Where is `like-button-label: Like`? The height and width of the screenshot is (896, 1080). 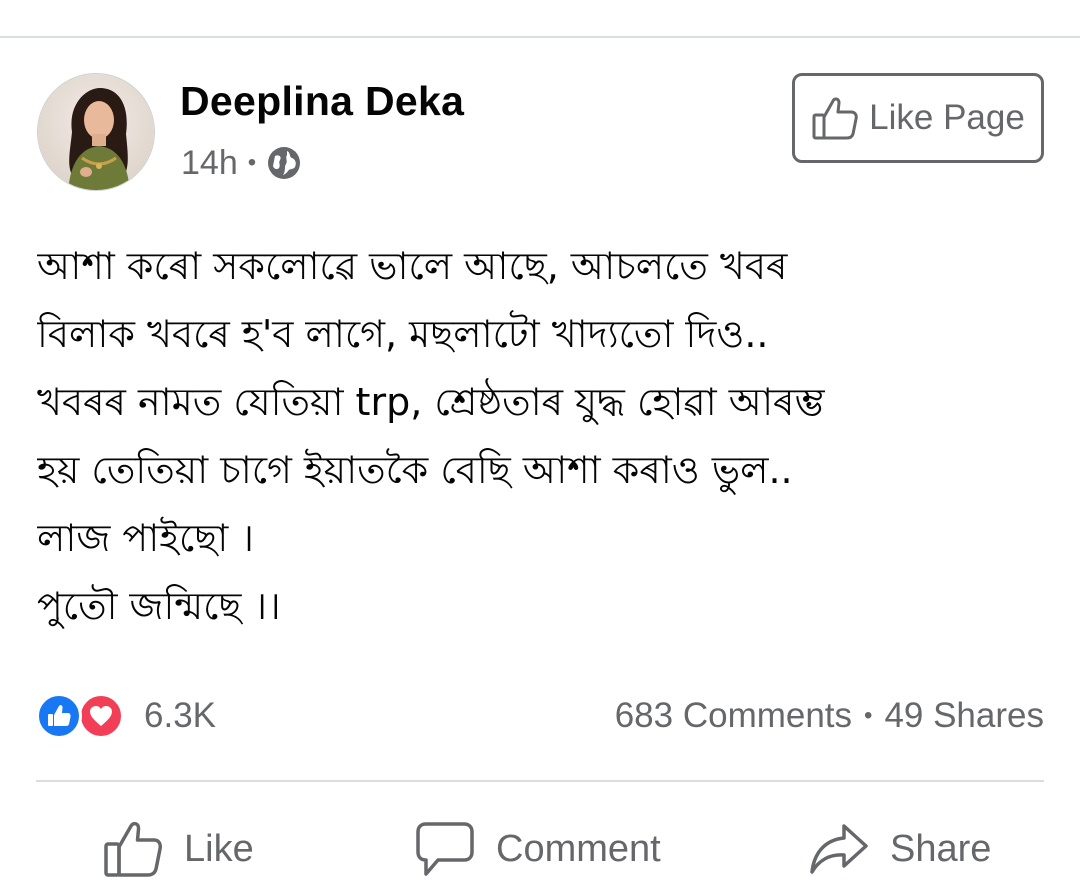 like-button-label: Like is located at coordinates (219, 848).